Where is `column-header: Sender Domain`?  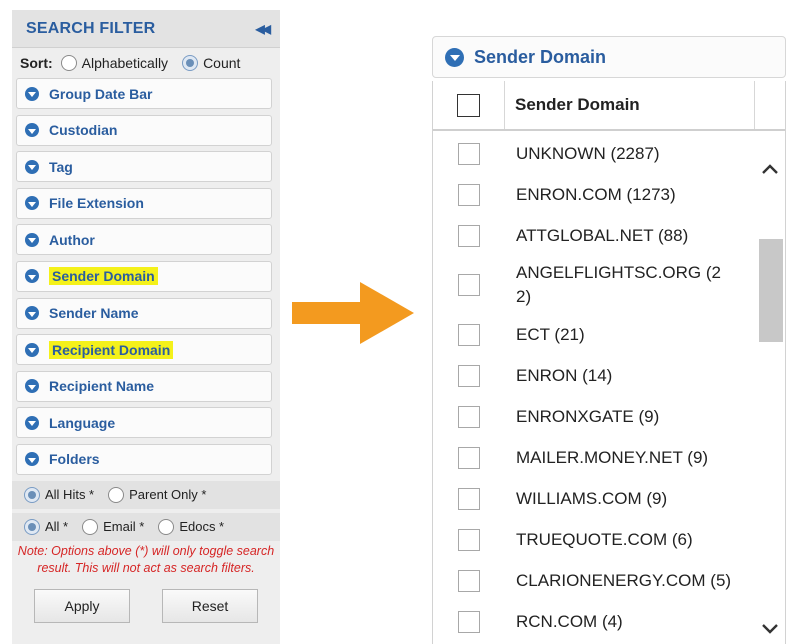
column-header: Sender Domain is located at coordinates (630, 105).